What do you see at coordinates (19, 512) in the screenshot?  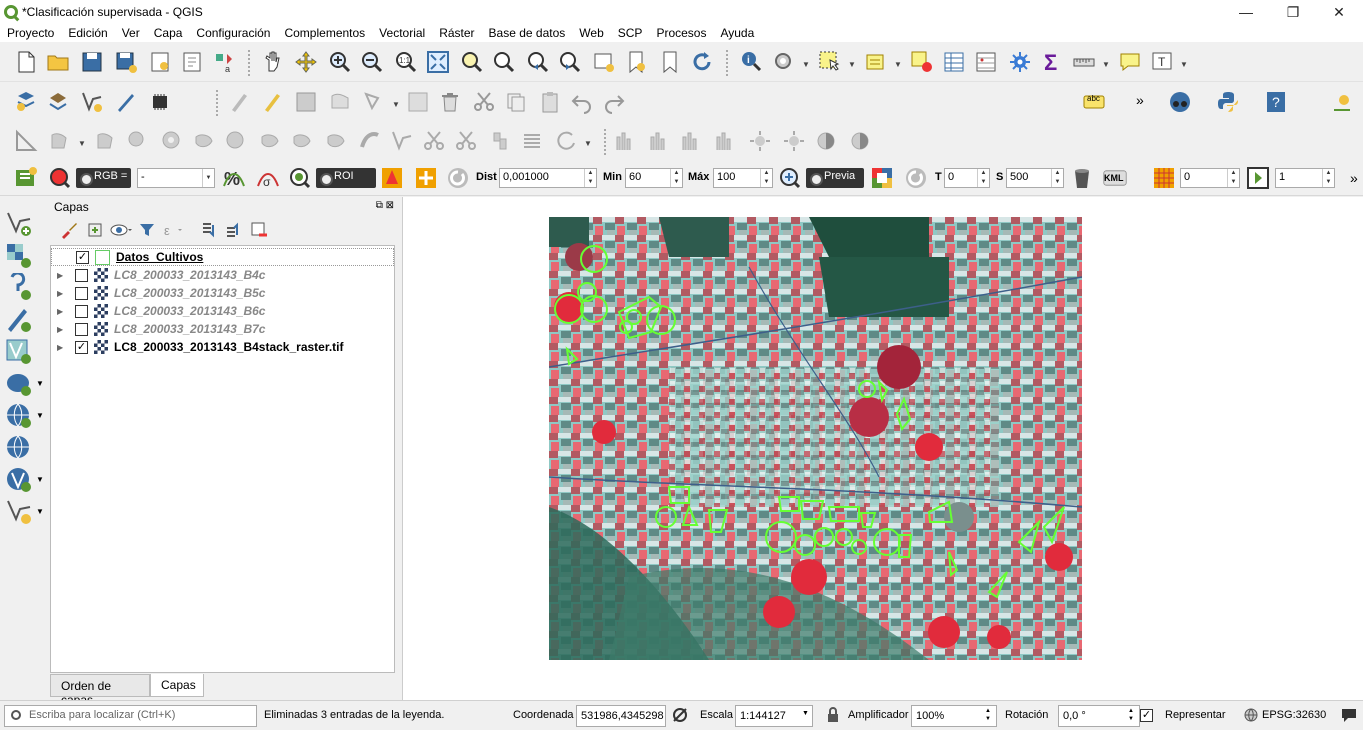 I see `new-layer-icon` at bounding box center [19, 512].